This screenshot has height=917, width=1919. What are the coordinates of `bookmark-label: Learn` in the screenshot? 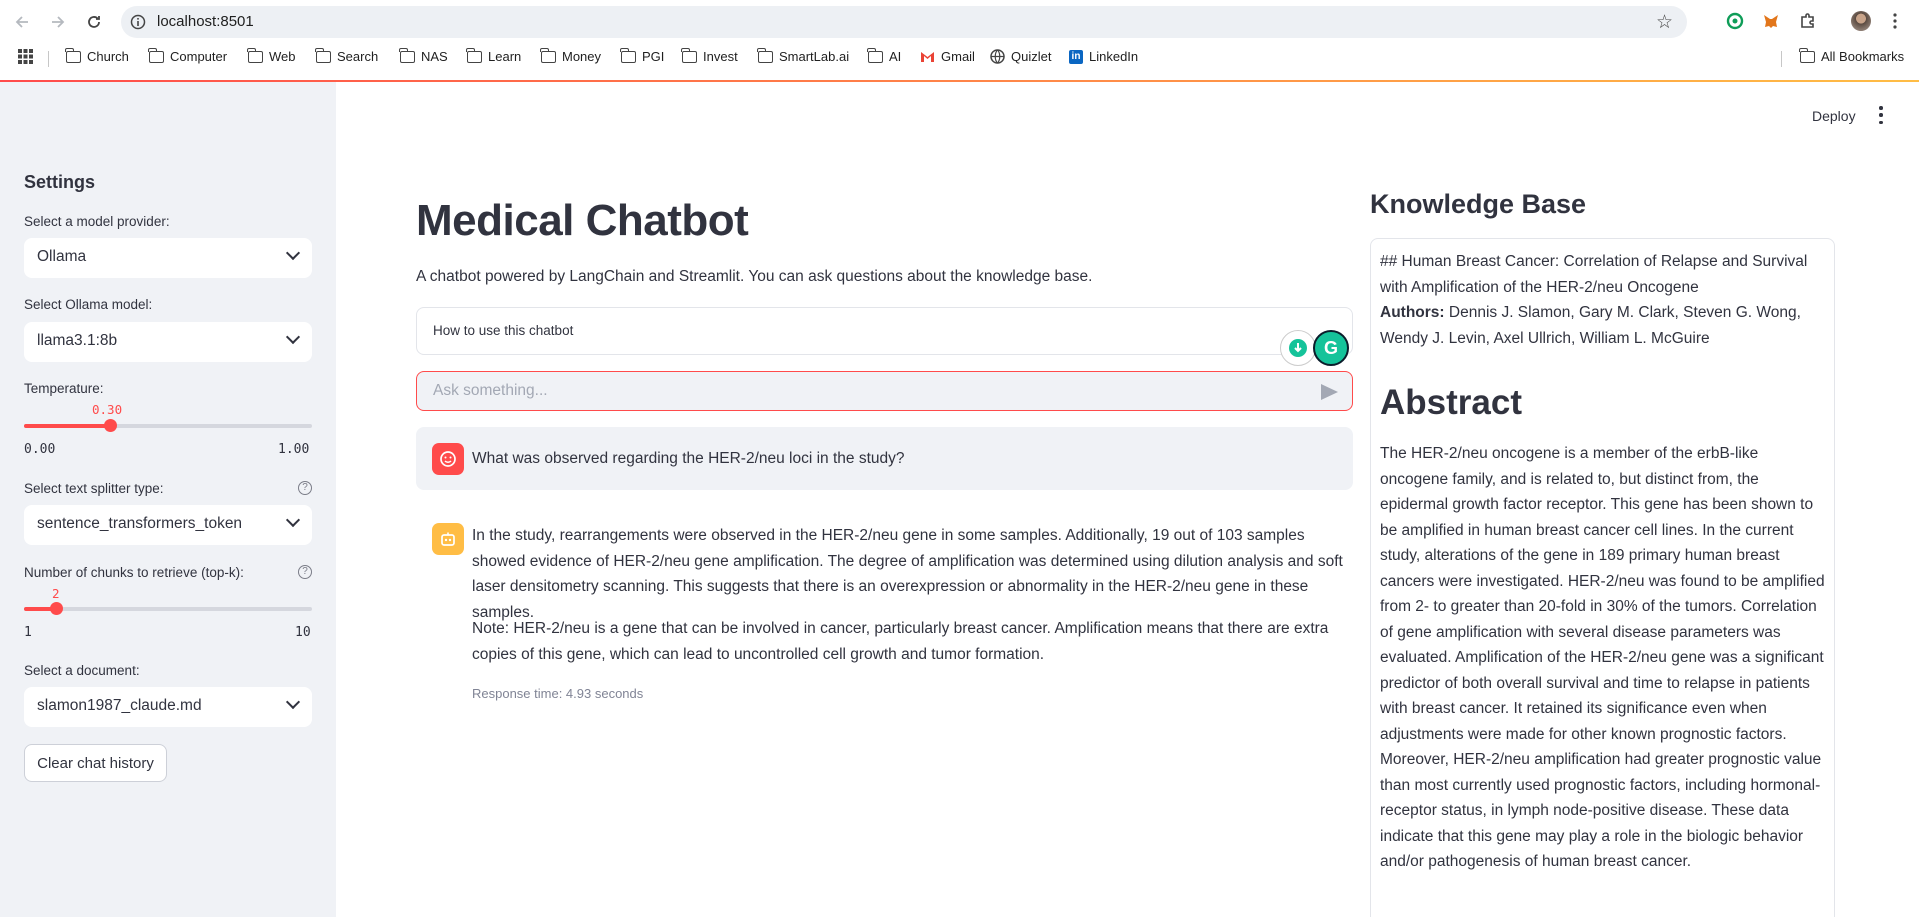 It's located at (505, 56).